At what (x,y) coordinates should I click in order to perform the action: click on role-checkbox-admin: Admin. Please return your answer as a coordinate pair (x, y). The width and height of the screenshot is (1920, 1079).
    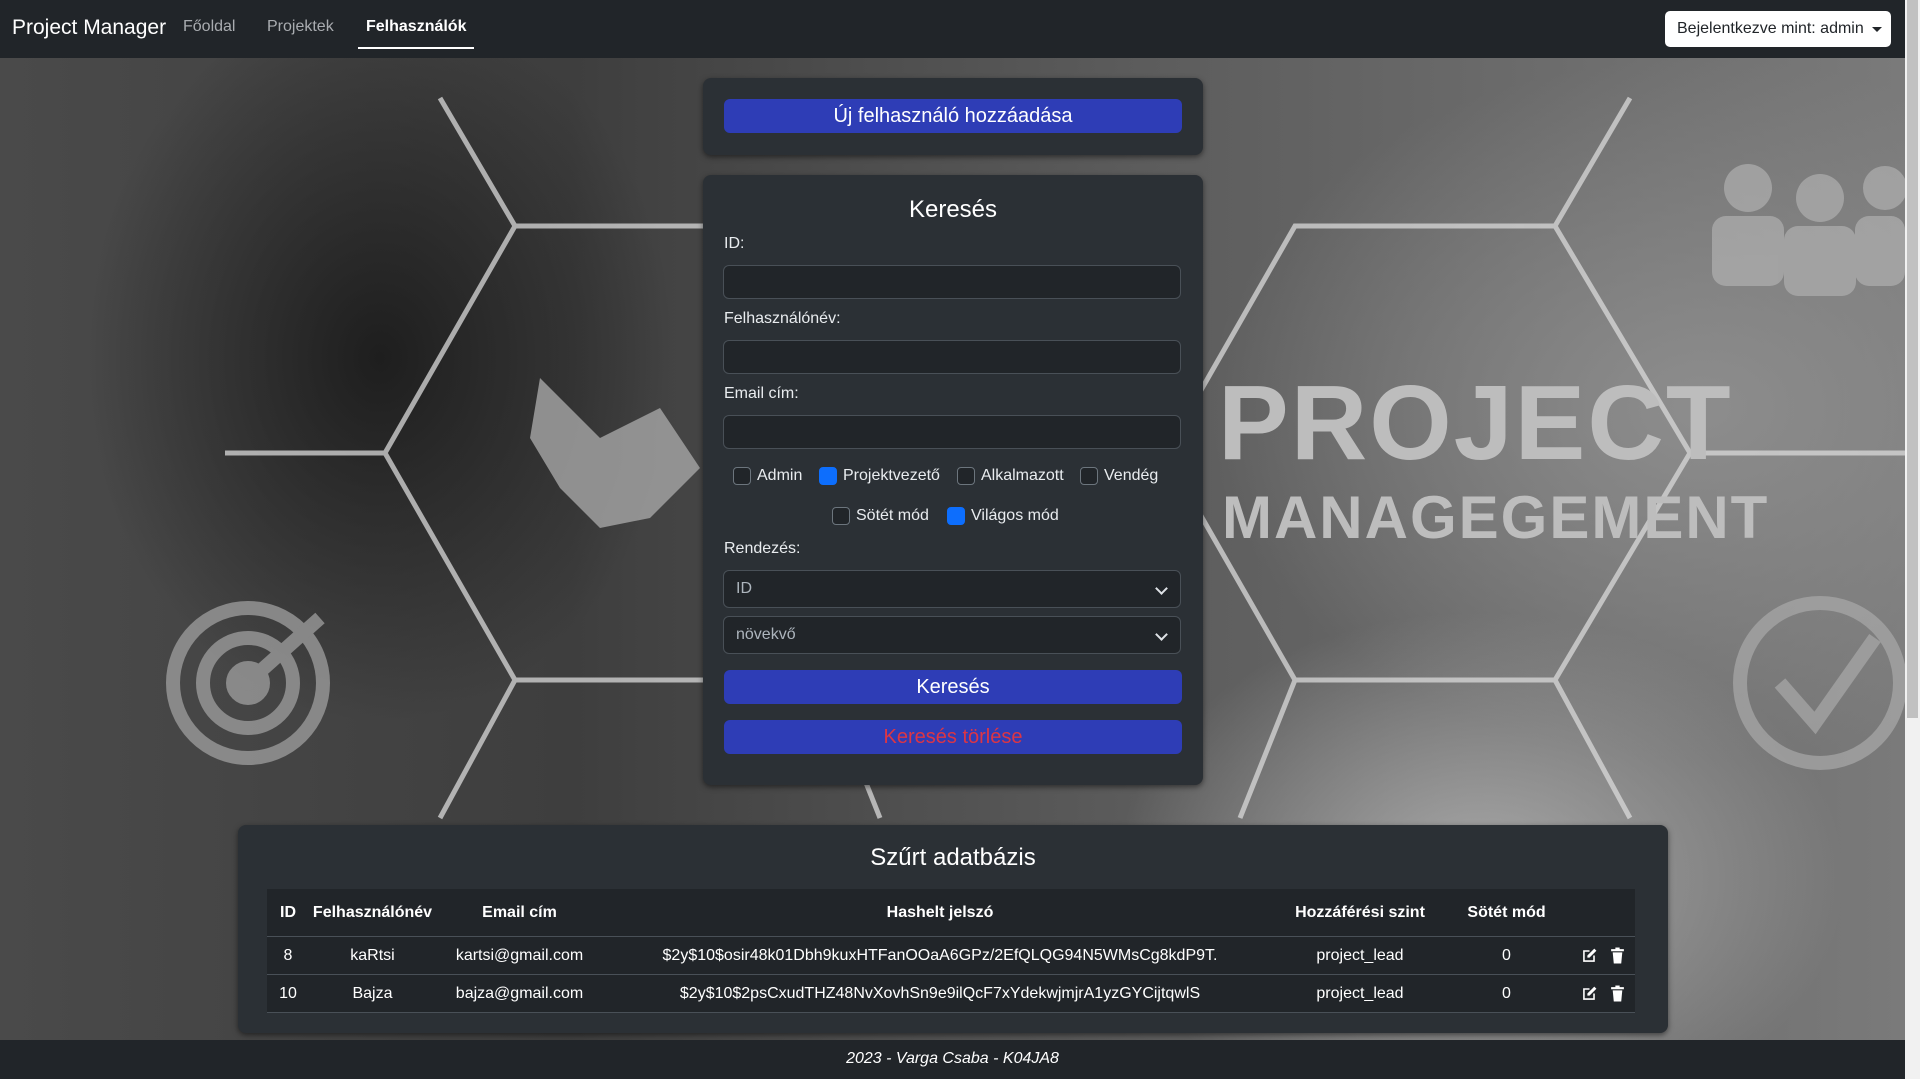
    Looking at the image, I should click on (767, 476).